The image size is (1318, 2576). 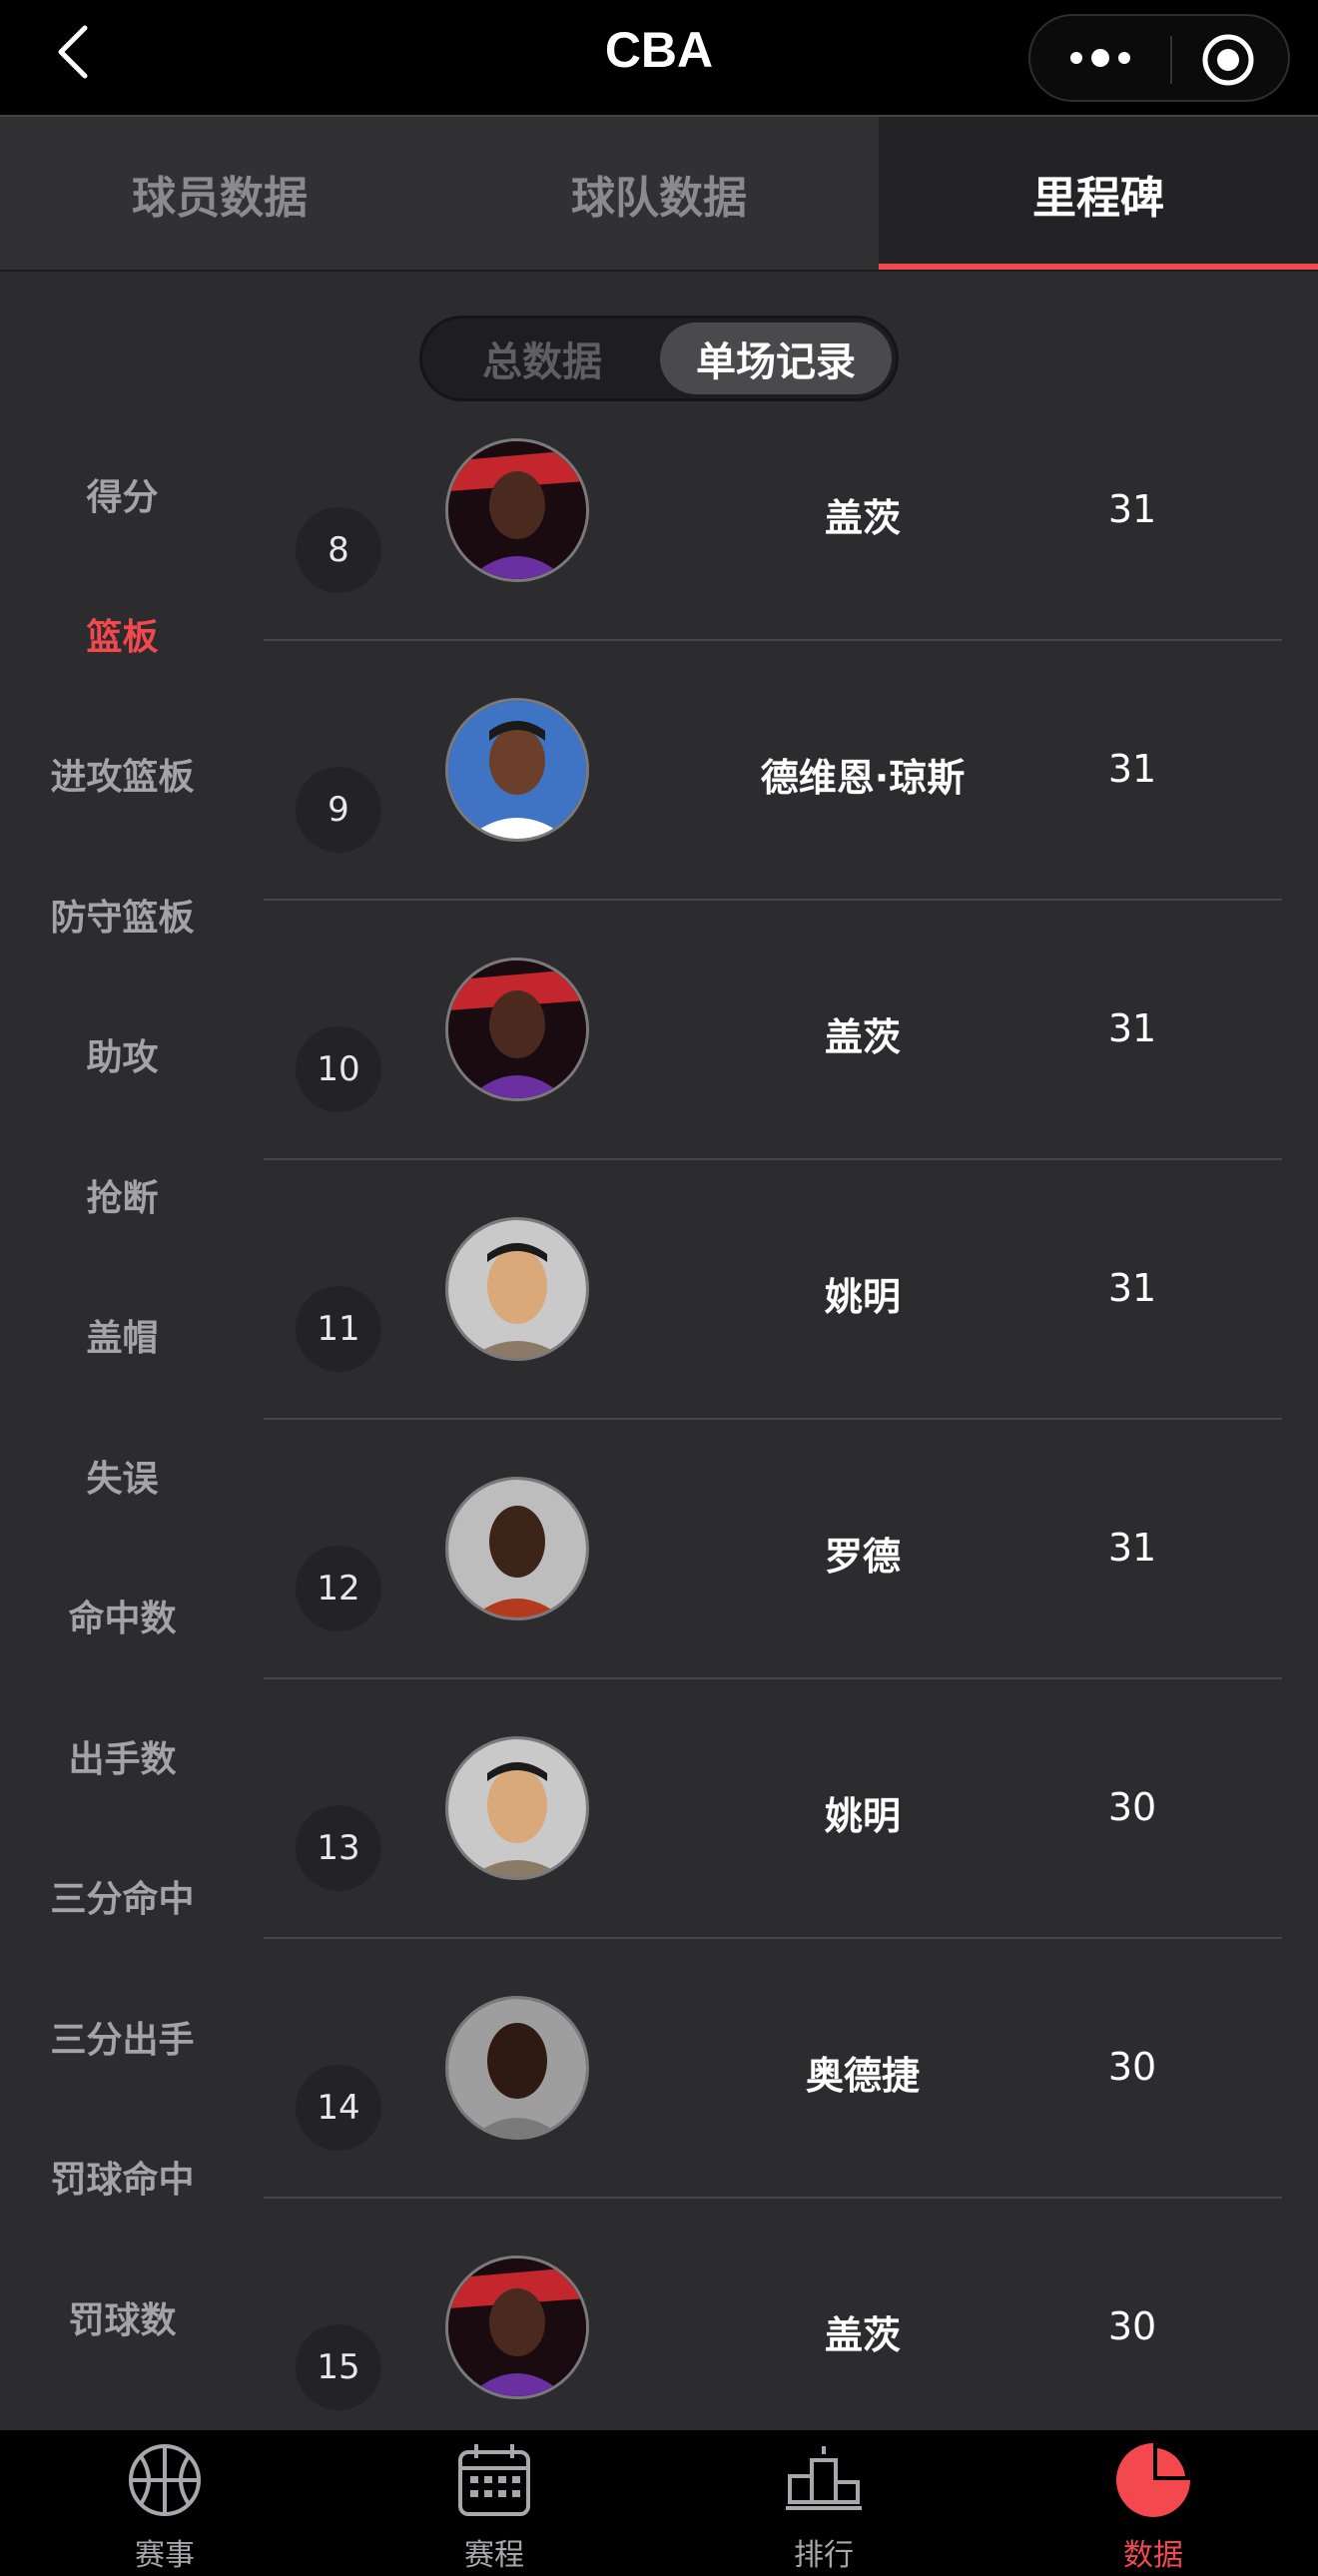 I want to click on close-miniprogram-button, so click(x=1228, y=60).